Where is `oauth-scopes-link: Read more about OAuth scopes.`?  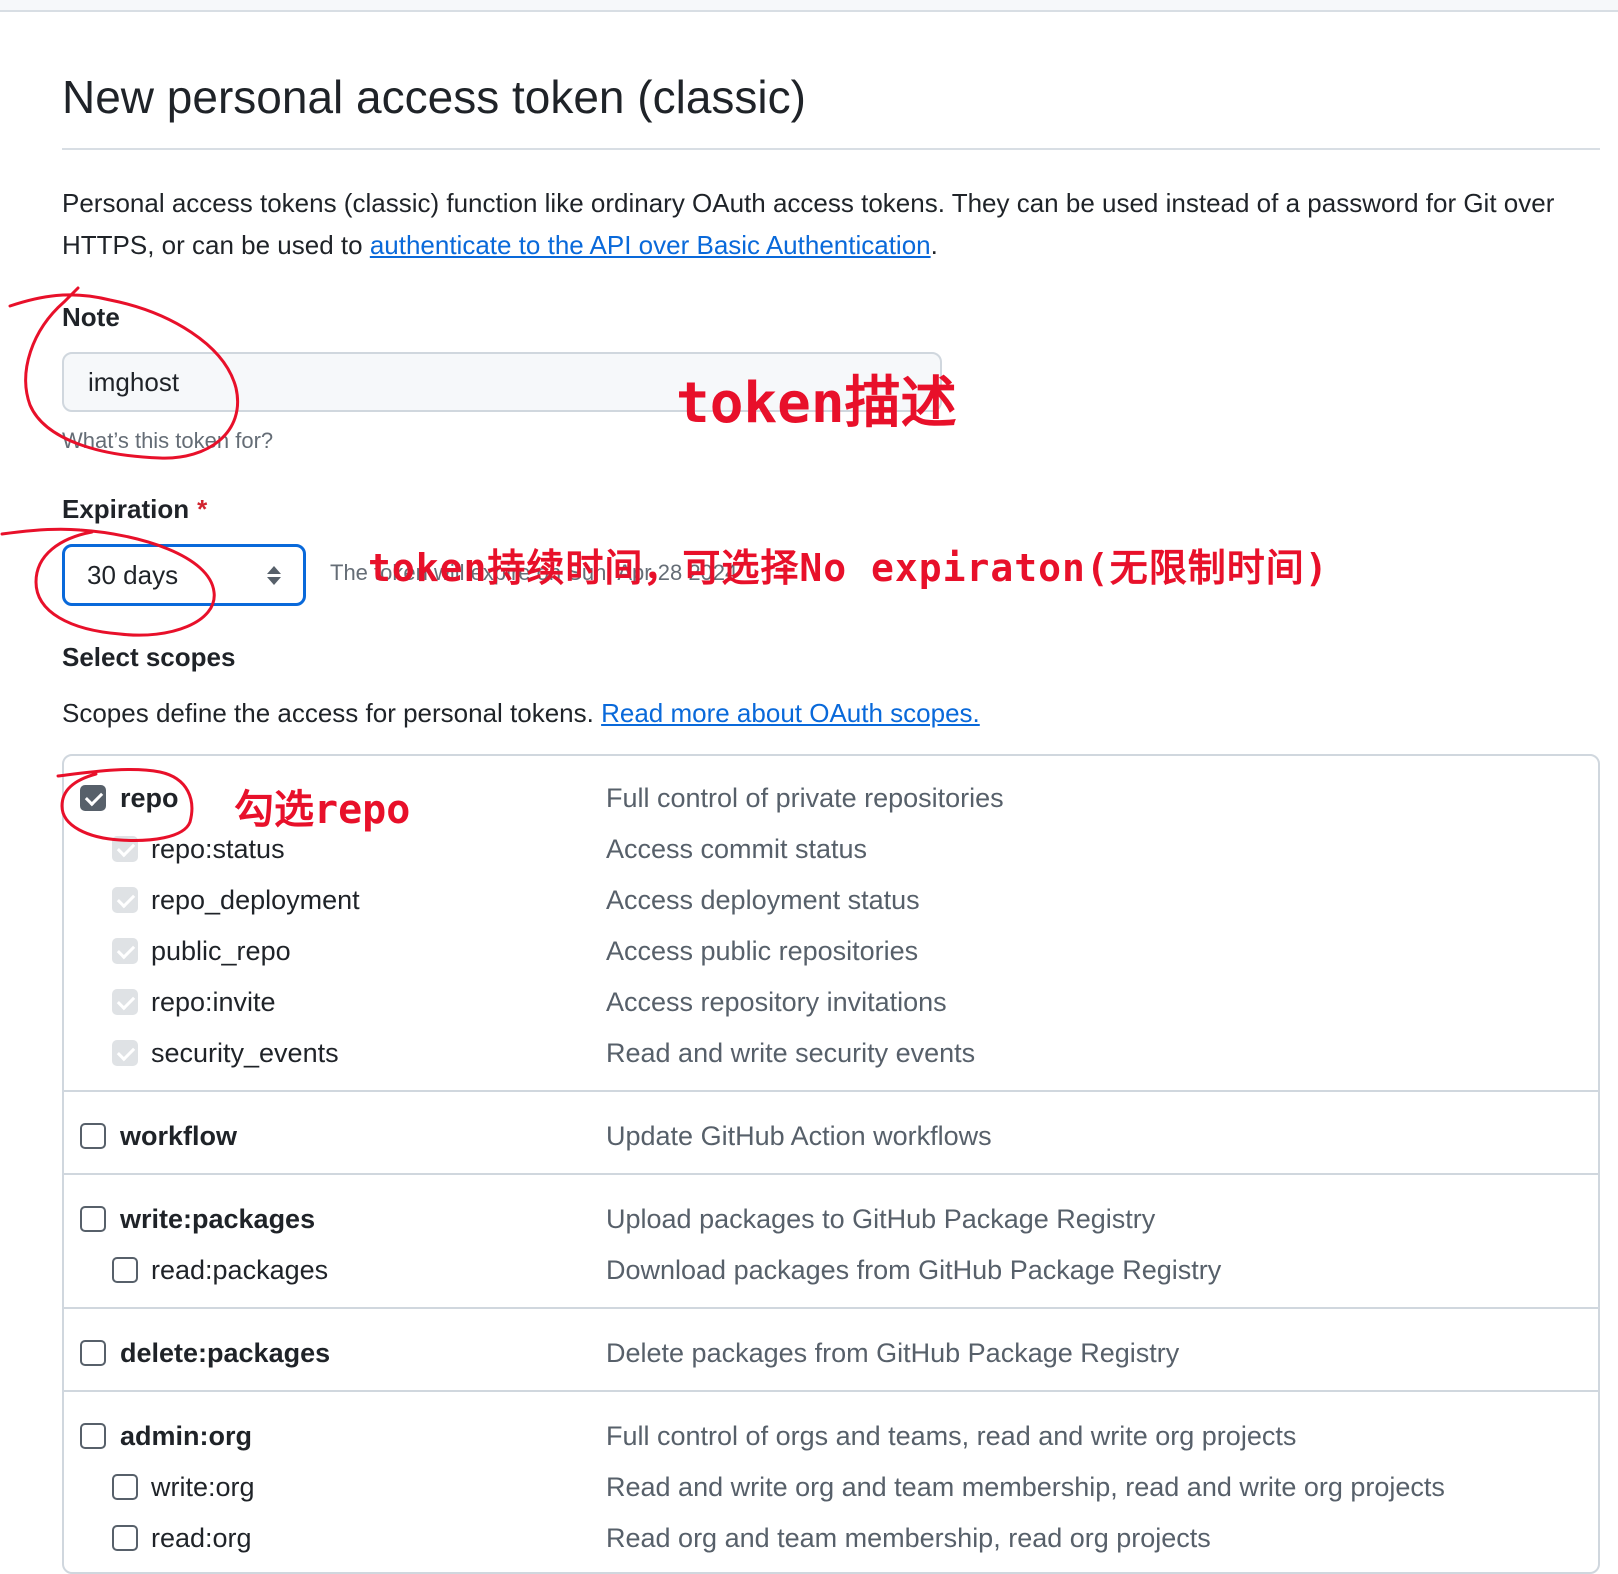
oauth-scopes-link: Read more about OAuth scopes. is located at coordinates (790, 713).